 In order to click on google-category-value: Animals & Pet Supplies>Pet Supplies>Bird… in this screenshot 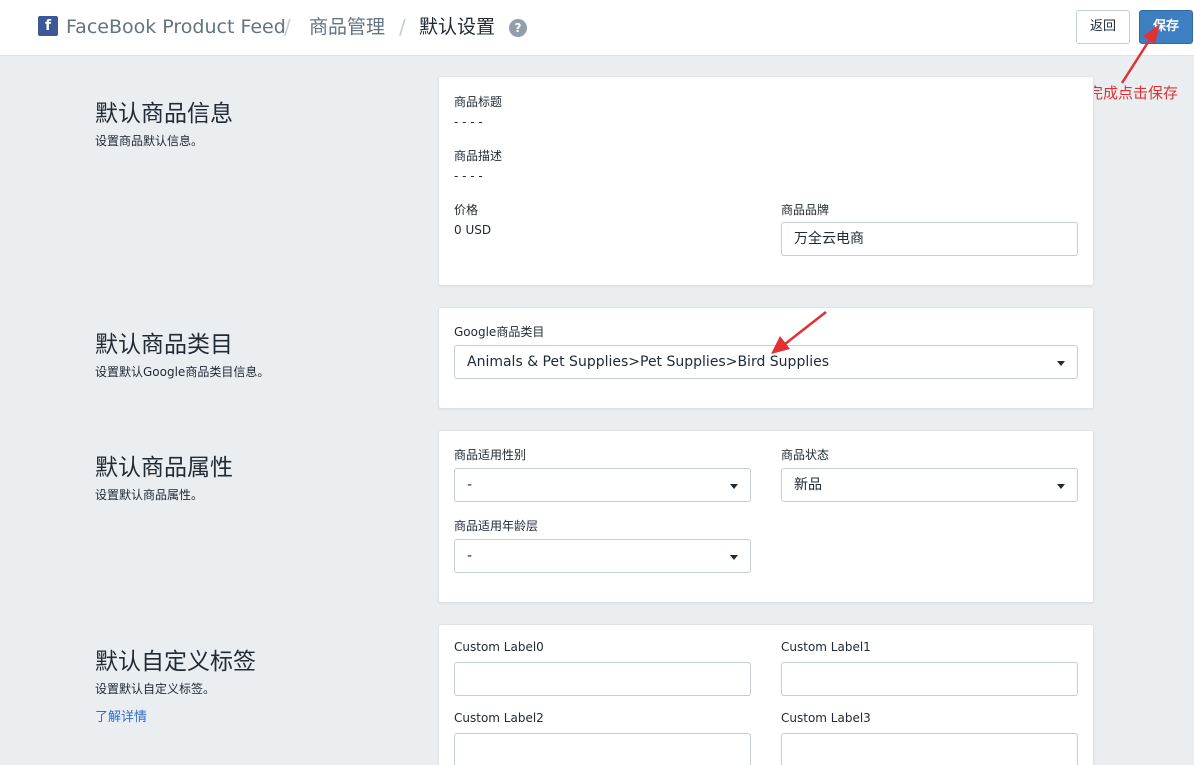, I will do `click(648, 362)`.